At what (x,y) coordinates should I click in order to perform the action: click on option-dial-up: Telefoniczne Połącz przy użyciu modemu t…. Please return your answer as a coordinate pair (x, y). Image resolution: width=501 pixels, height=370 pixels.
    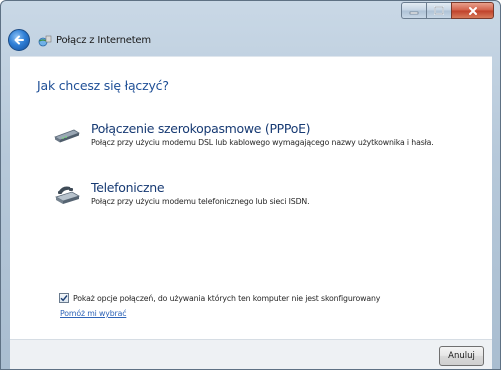
    Looking at the image, I should click on (260, 200).